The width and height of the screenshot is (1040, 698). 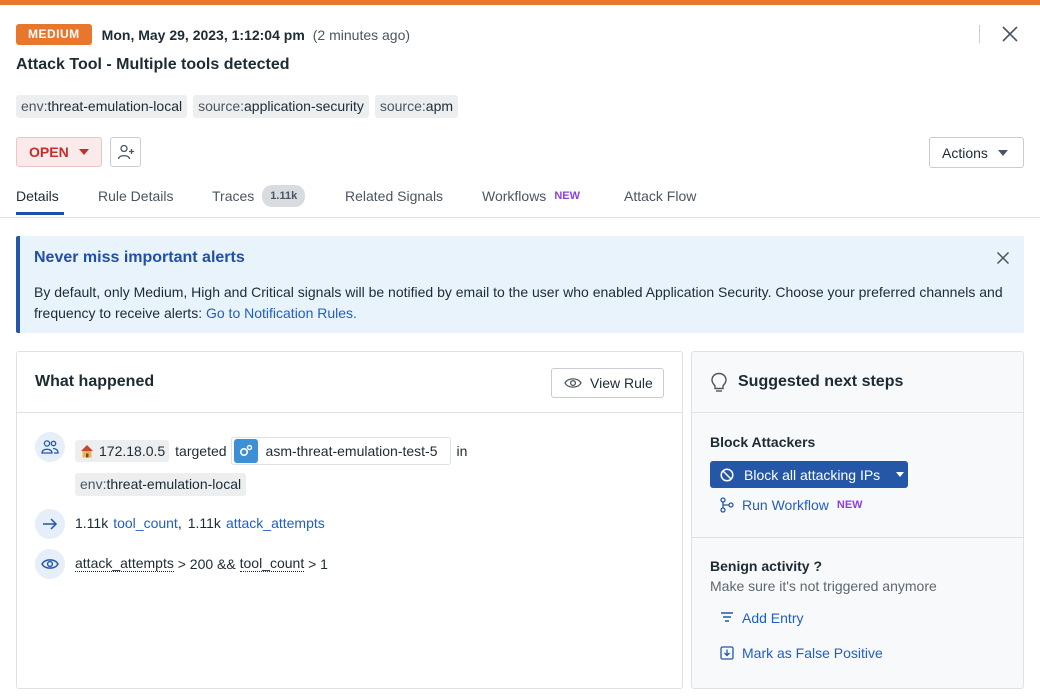 What do you see at coordinates (719, 382) in the screenshot?
I see `lightbulb-icon` at bounding box center [719, 382].